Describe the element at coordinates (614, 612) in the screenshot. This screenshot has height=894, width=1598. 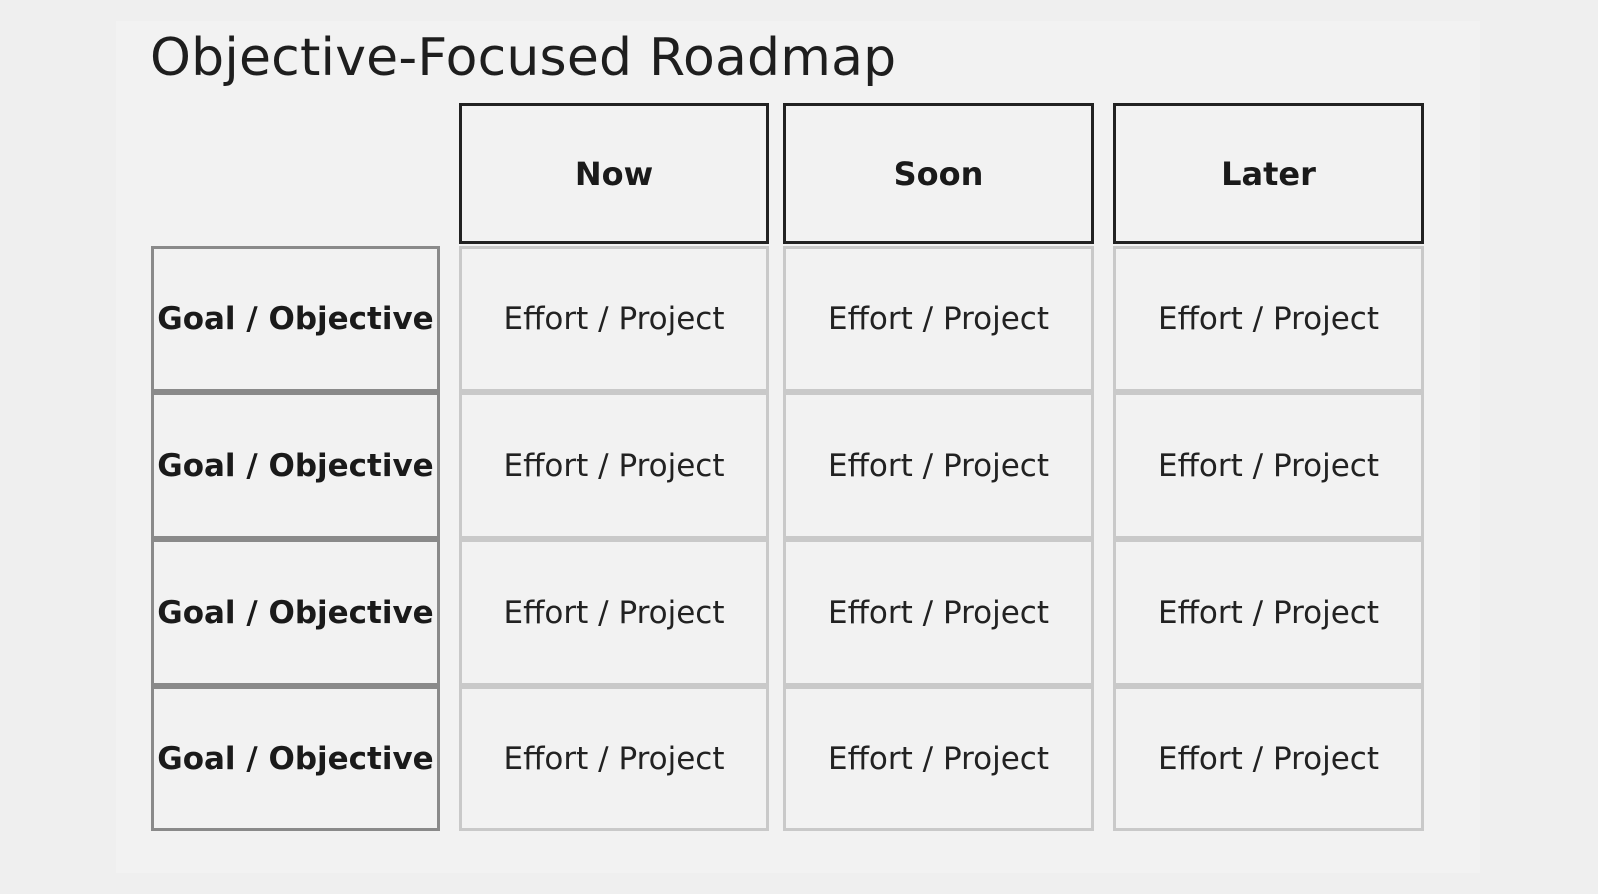
I see `effort-cell-row-3-now: Effort / Project` at that location.